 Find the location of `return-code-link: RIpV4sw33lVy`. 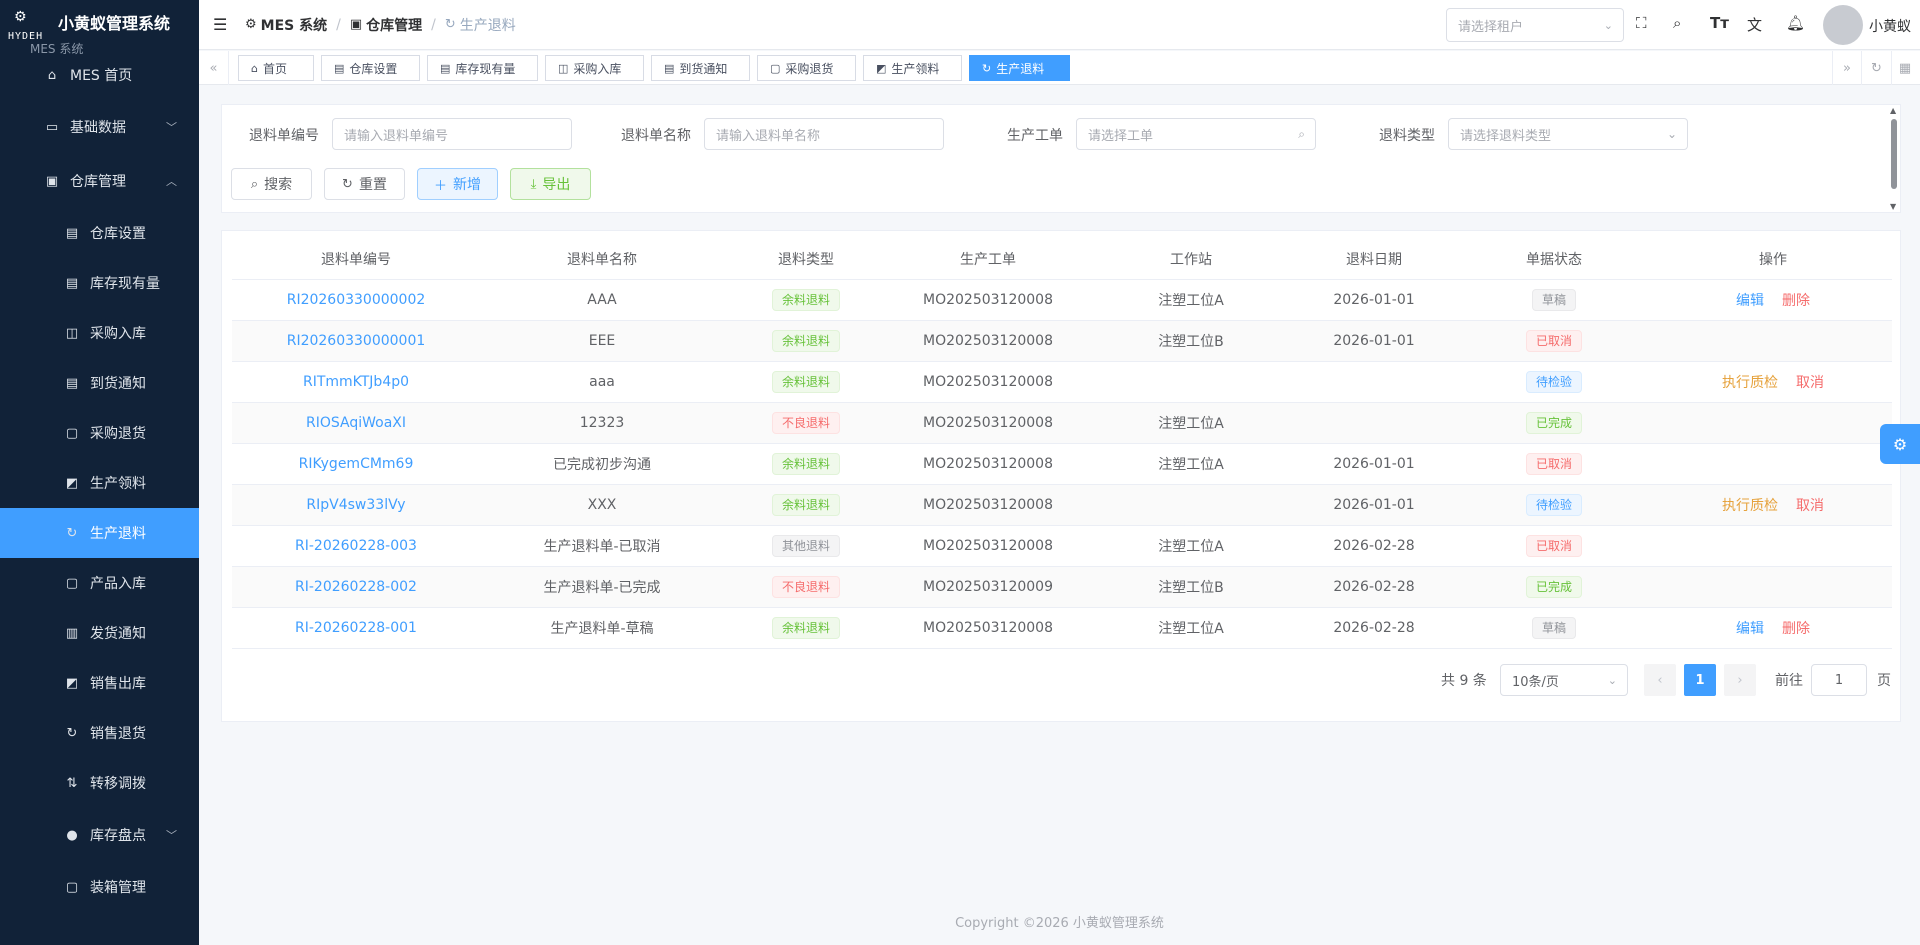

return-code-link: RIpV4sw33lVy is located at coordinates (355, 505).